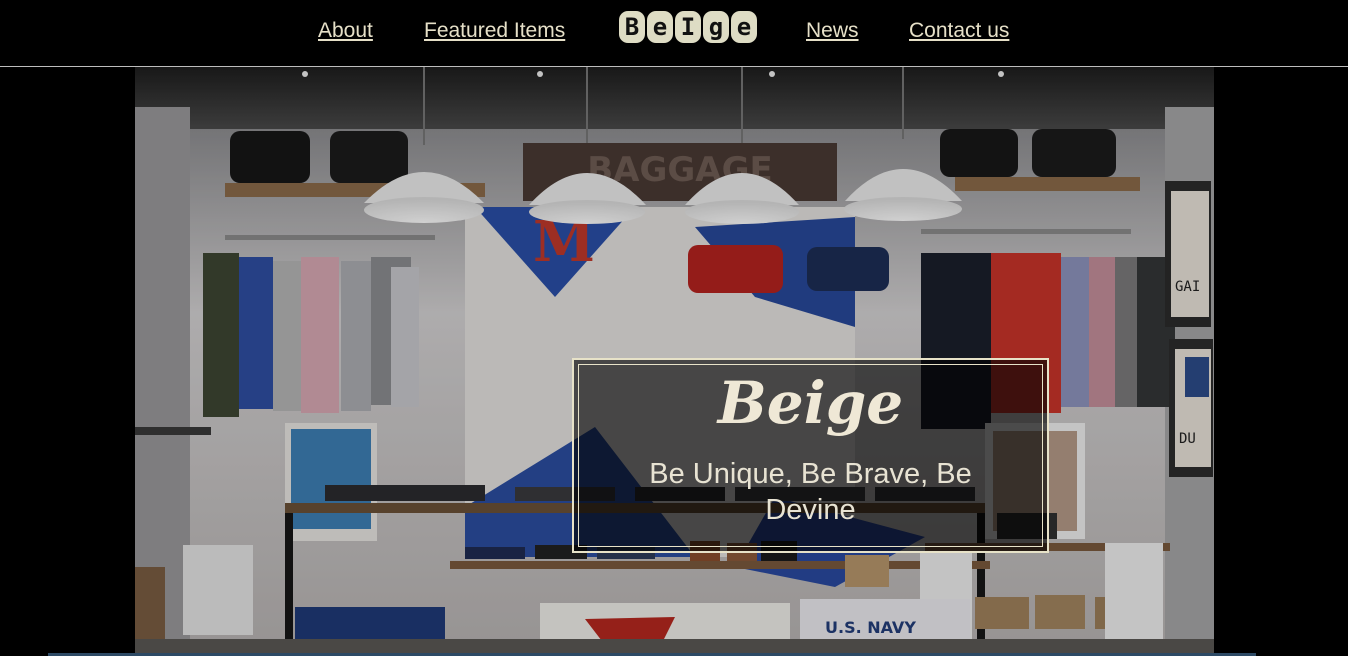  Describe the element at coordinates (832, 31) in the screenshot. I see `nav-link-news: News` at that location.